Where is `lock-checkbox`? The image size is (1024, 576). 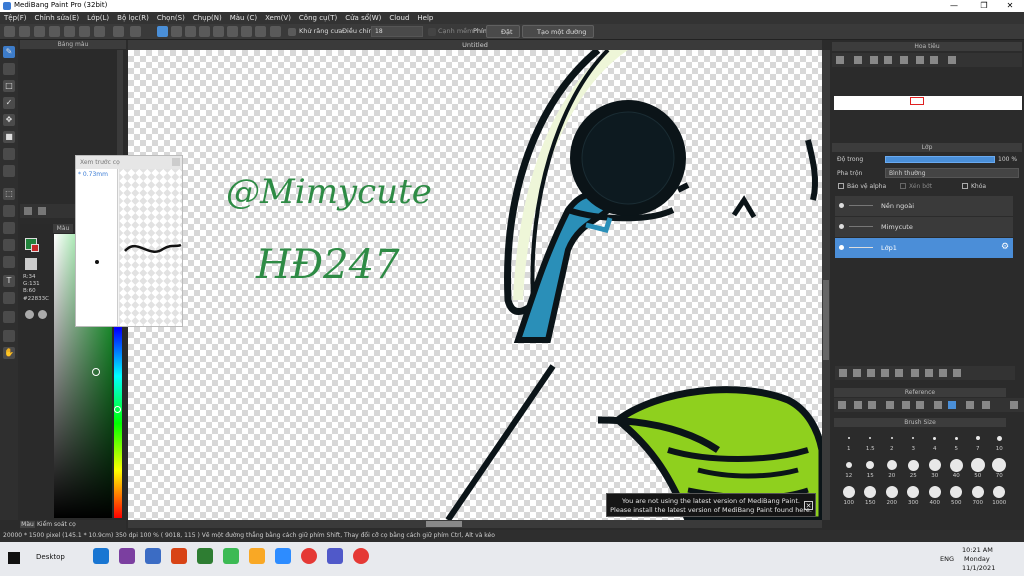 lock-checkbox is located at coordinates (965, 186).